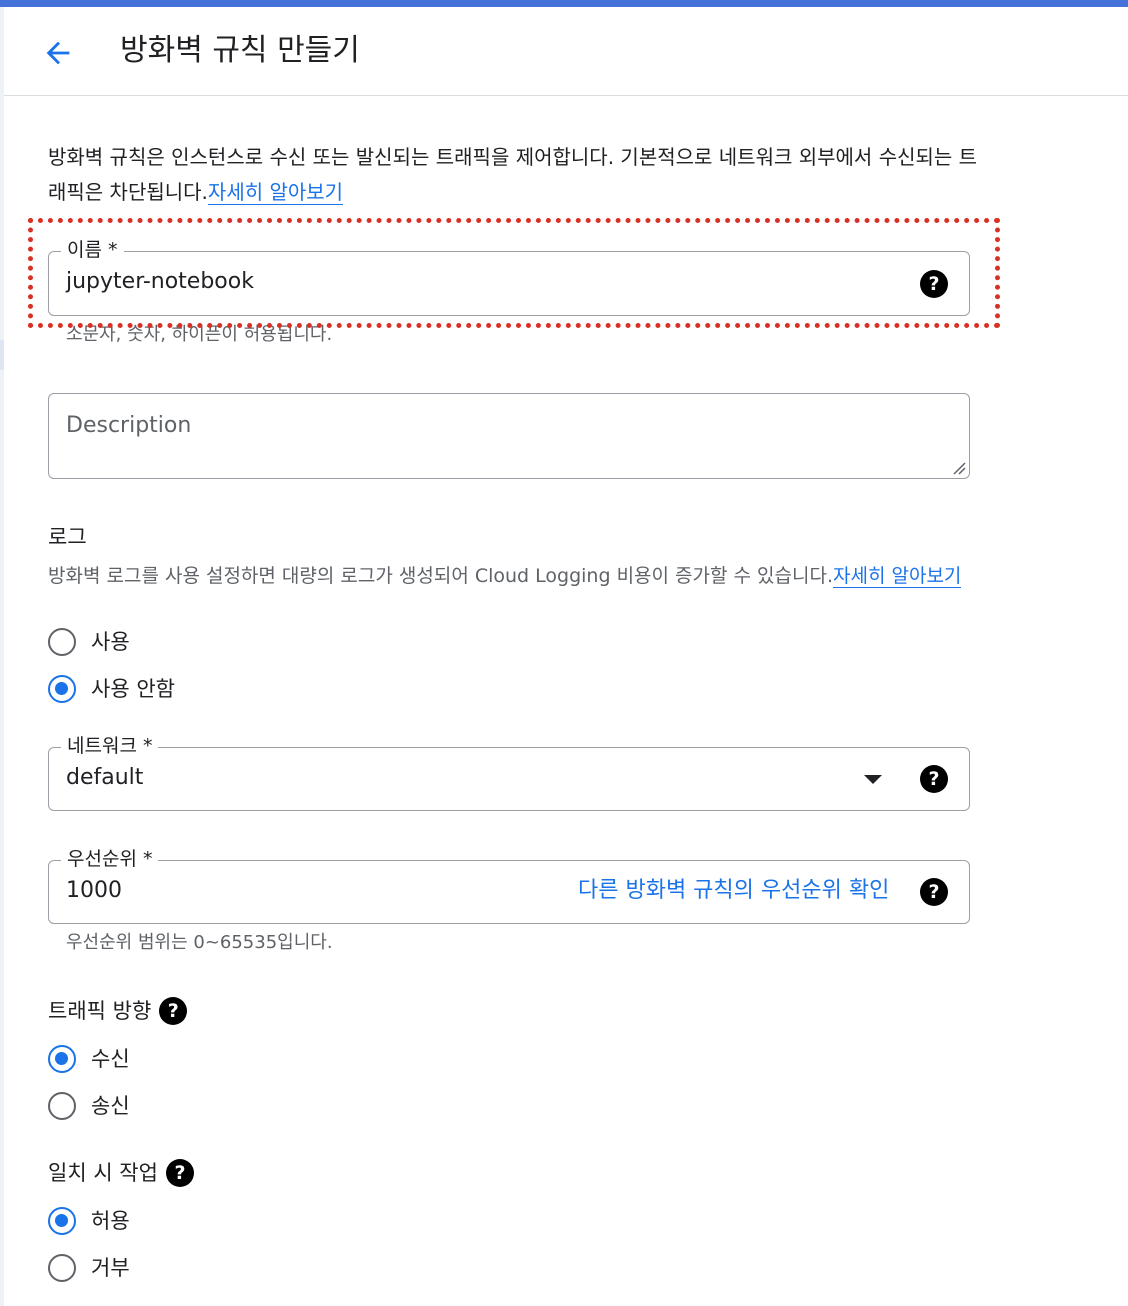 The height and width of the screenshot is (1306, 1128). Describe the element at coordinates (110, 1059) in the screenshot. I see `radio-label: 수신` at that location.